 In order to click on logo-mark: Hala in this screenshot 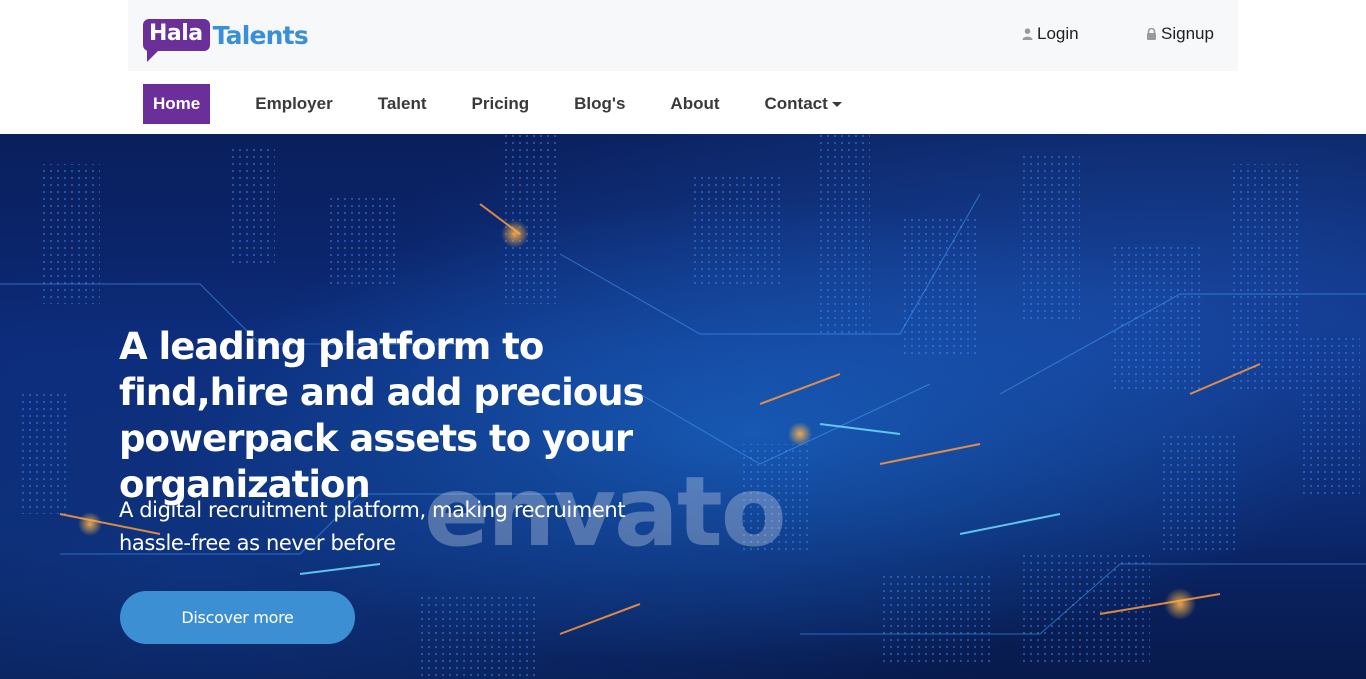, I will do `click(176, 40)`.